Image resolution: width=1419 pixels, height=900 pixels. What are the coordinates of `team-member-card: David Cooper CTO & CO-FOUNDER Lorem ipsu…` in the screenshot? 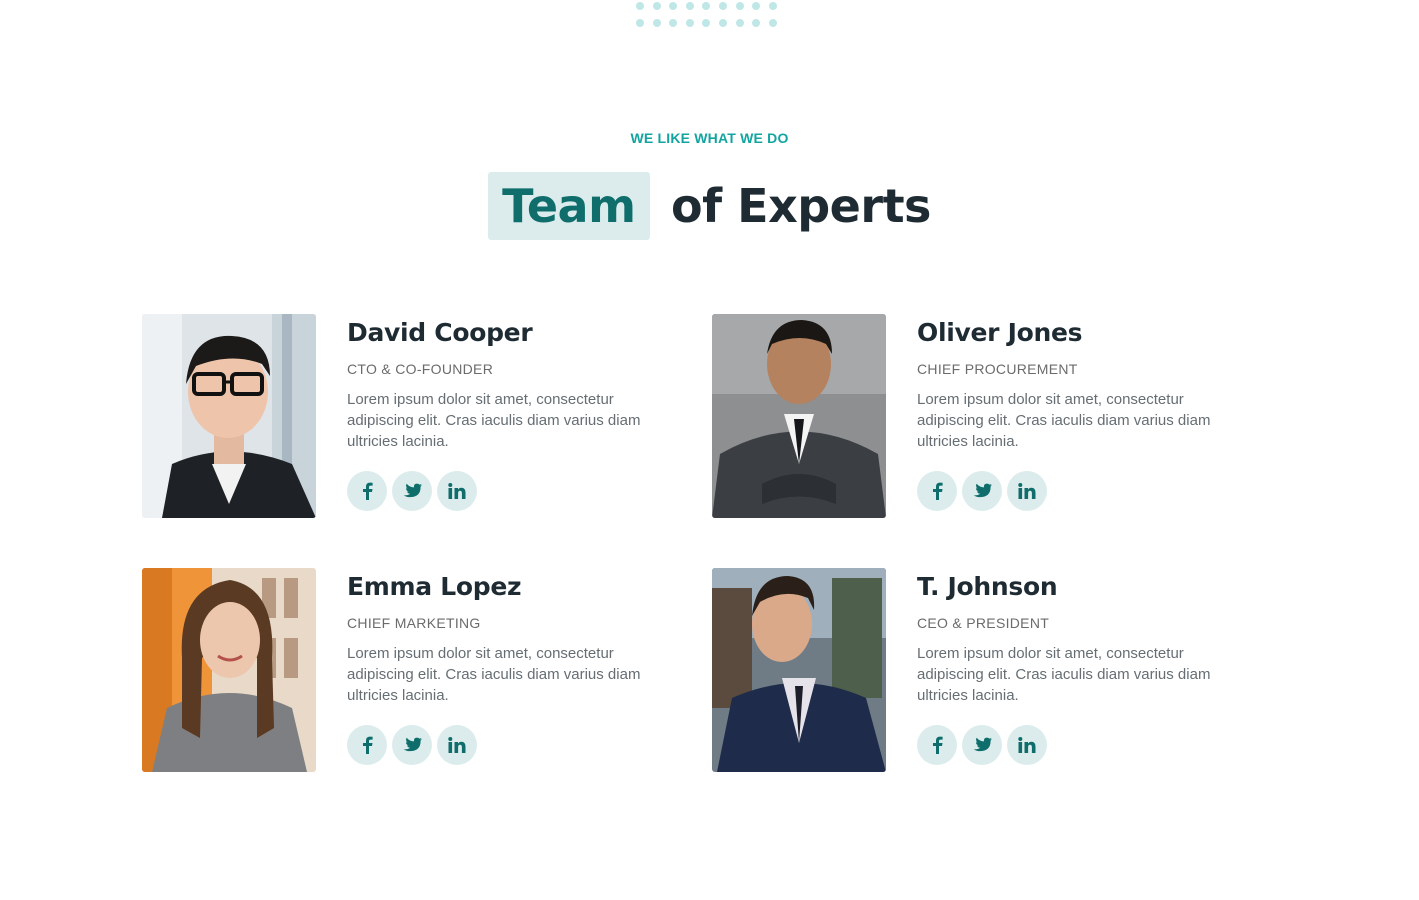 It's located at (422, 417).